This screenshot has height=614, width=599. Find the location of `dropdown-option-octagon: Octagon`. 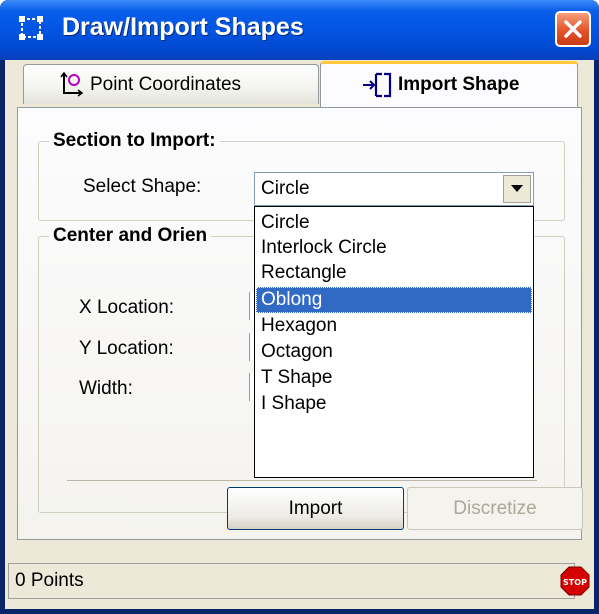

dropdown-option-octagon: Octagon is located at coordinates (394, 352).